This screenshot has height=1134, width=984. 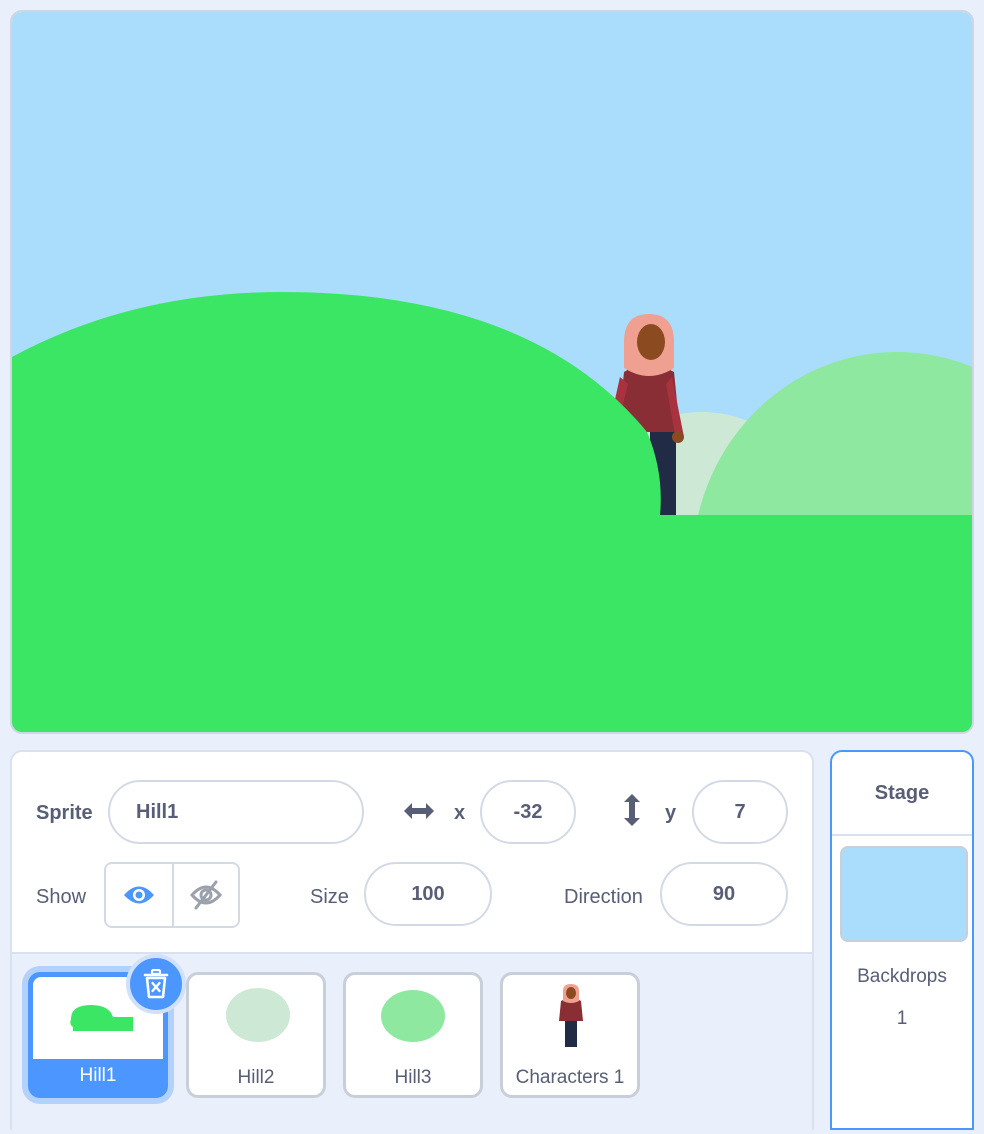 I want to click on direction-label: Direction, so click(x=603, y=897).